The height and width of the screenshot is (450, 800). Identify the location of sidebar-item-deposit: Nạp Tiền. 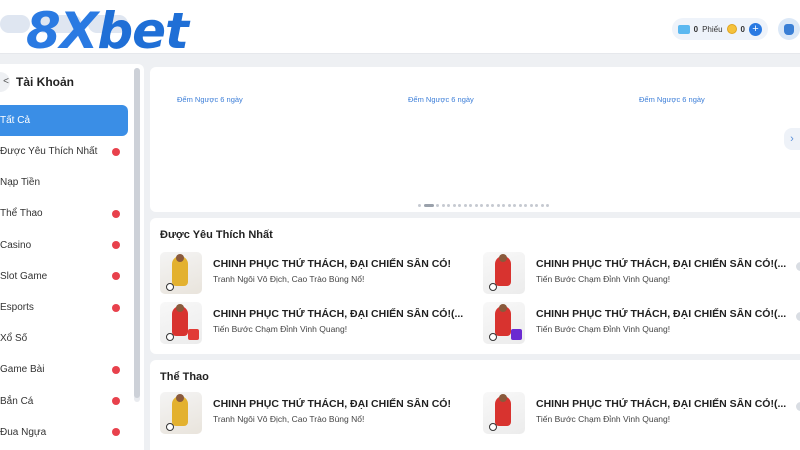
(64, 182).